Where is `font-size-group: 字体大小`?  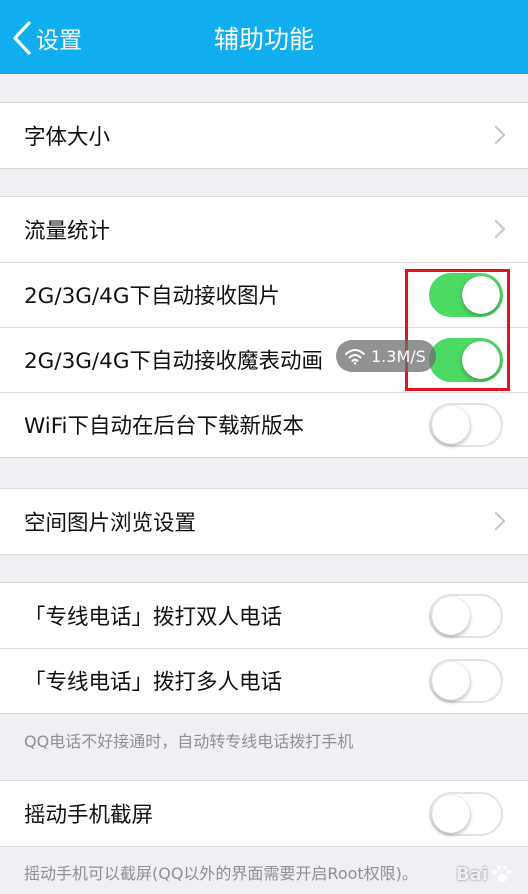
font-size-group: 字体大小 is located at coordinates (264, 135).